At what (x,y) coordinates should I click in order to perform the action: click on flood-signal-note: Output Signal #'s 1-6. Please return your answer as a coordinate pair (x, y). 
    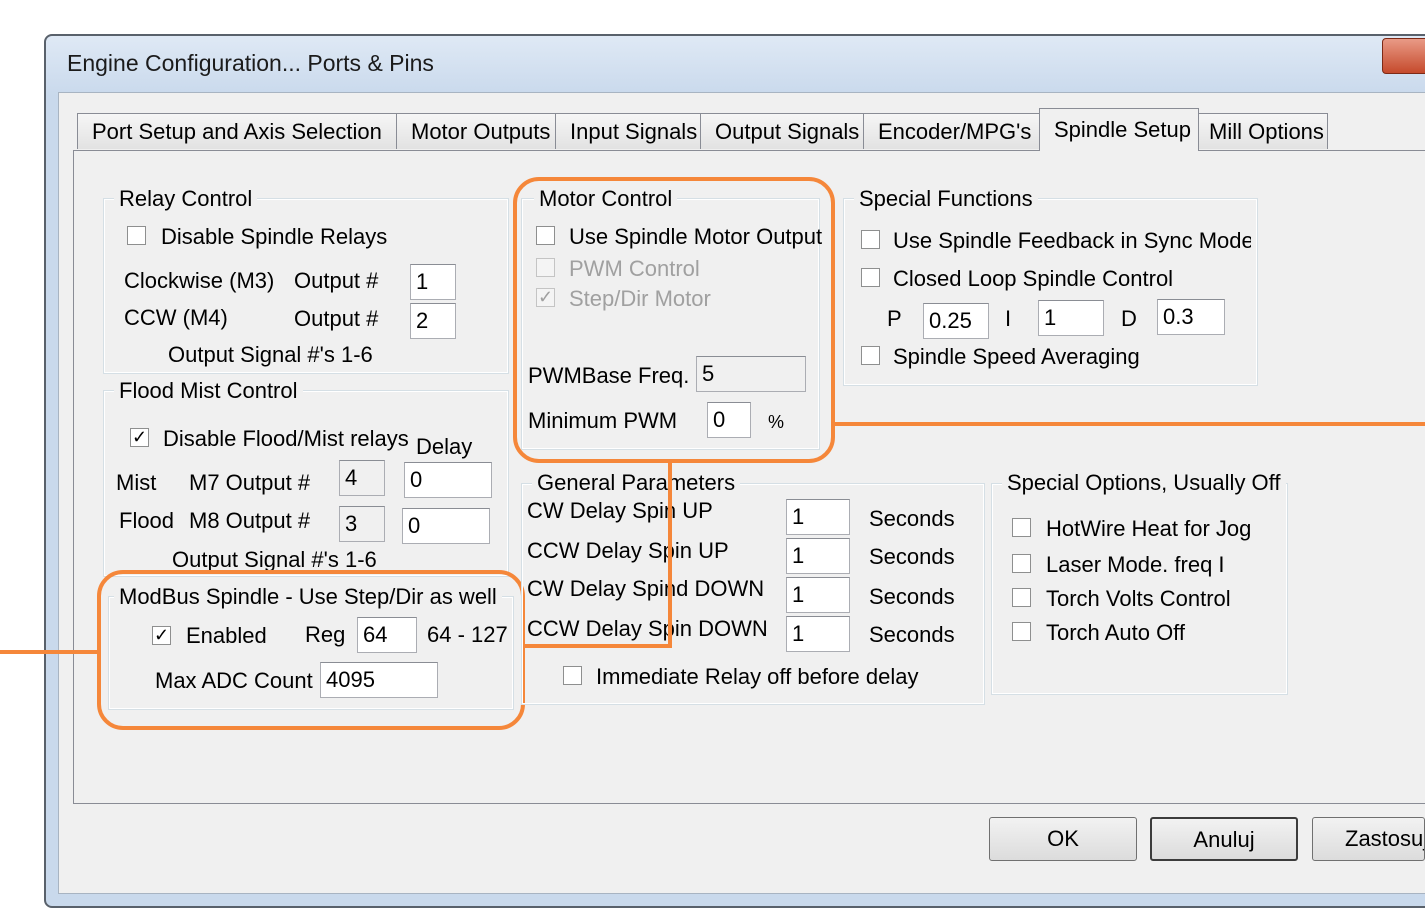
    Looking at the image, I should click on (274, 559).